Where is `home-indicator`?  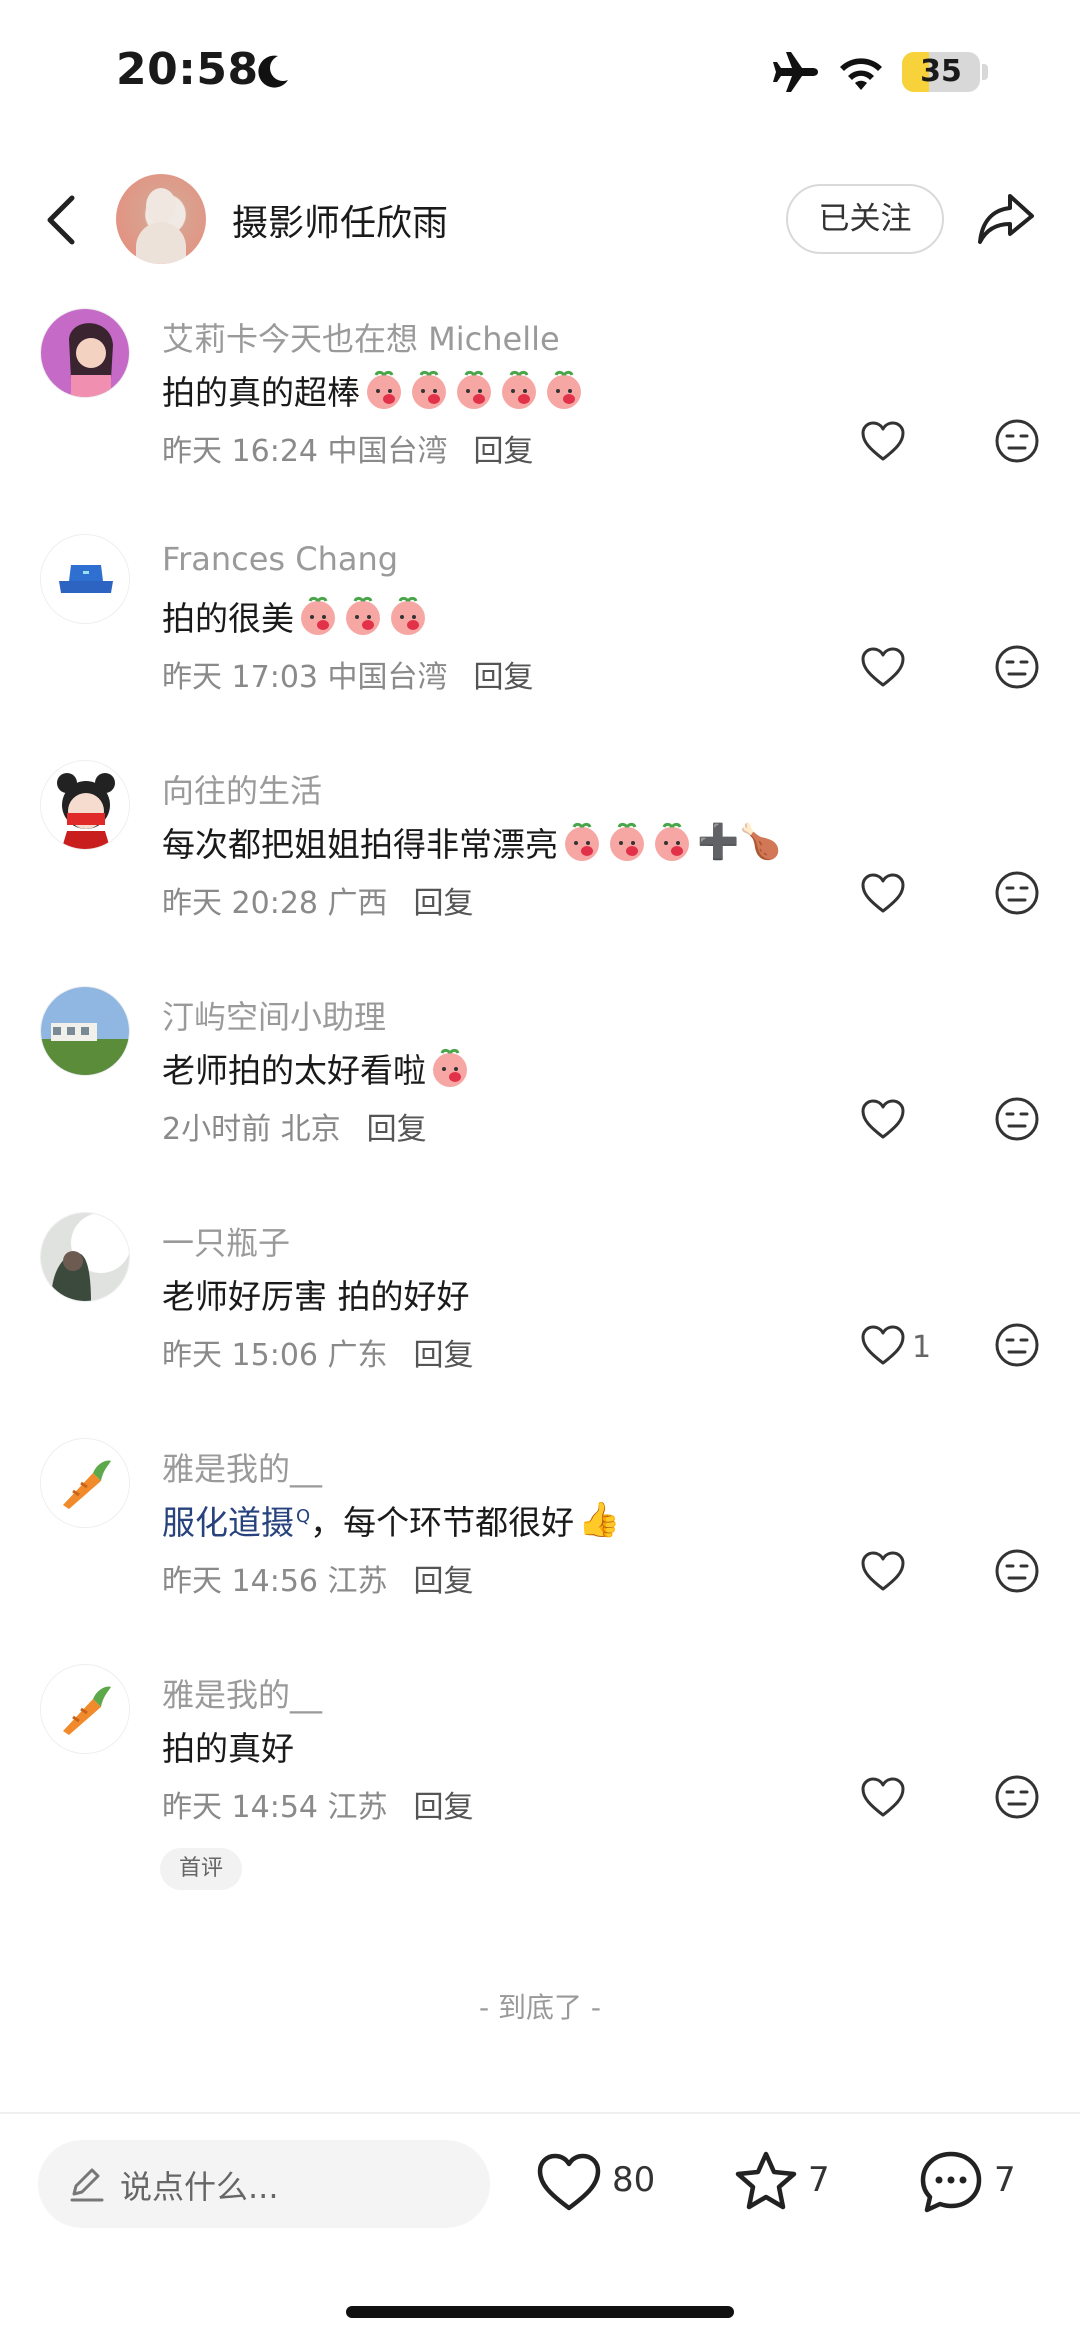
home-indicator is located at coordinates (540, 2312).